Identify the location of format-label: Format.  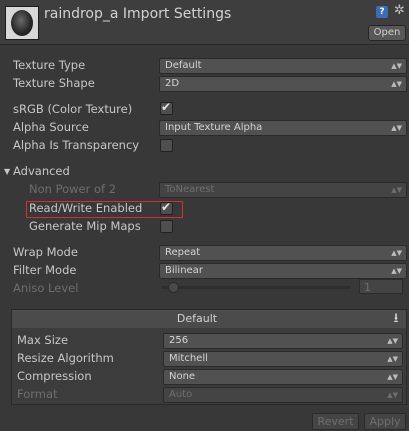
(37, 394).